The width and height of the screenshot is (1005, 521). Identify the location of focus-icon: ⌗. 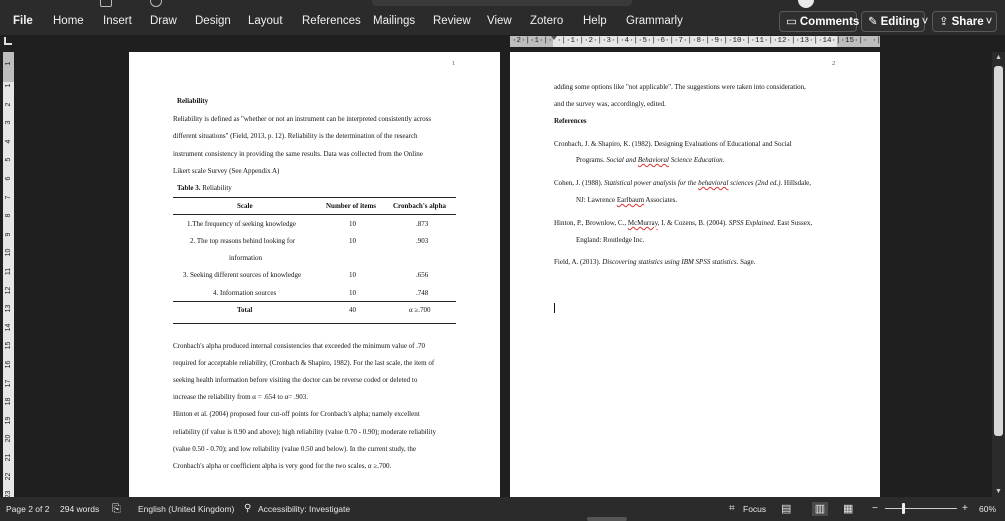
(732, 509).